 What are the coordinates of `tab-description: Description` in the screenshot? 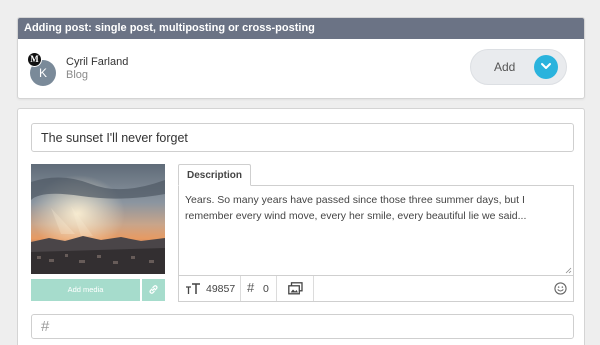 It's located at (214, 175).